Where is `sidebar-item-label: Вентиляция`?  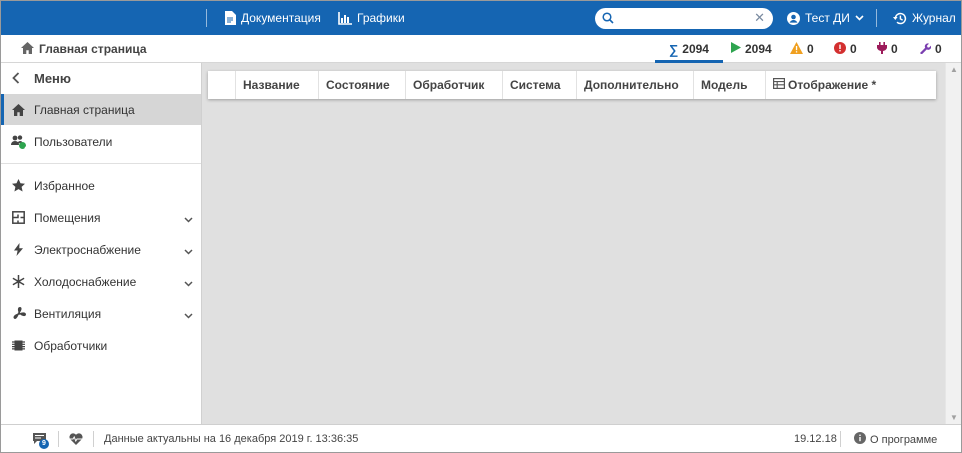 sidebar-item-label: Вентиляция is located at coordinates (68, 314).